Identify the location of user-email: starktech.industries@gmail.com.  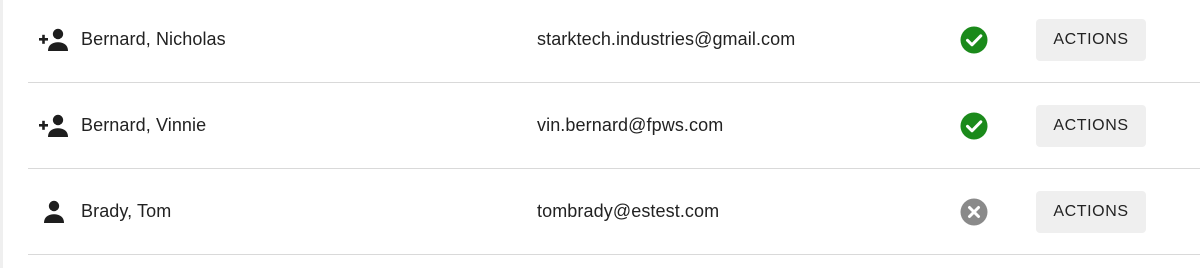
(666, 39).